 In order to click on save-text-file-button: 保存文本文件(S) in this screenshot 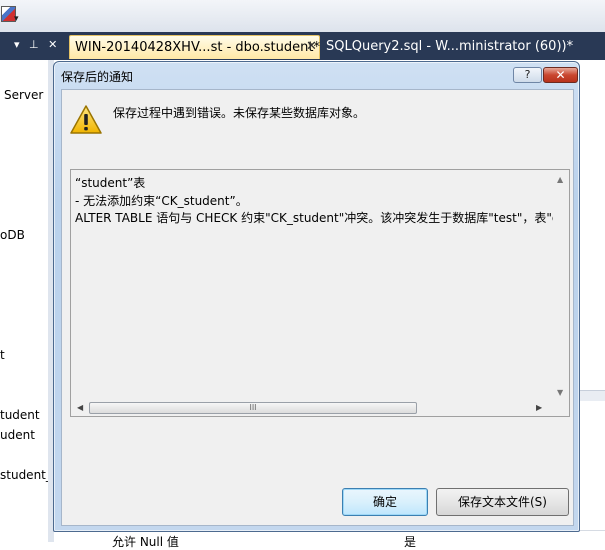, I will do `click(502, 502)`.